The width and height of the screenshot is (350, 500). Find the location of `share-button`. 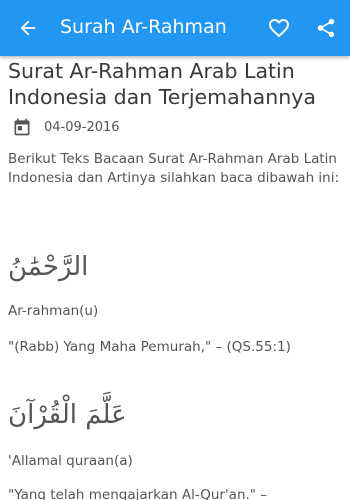

share-button is located at coordinates (326, 28).